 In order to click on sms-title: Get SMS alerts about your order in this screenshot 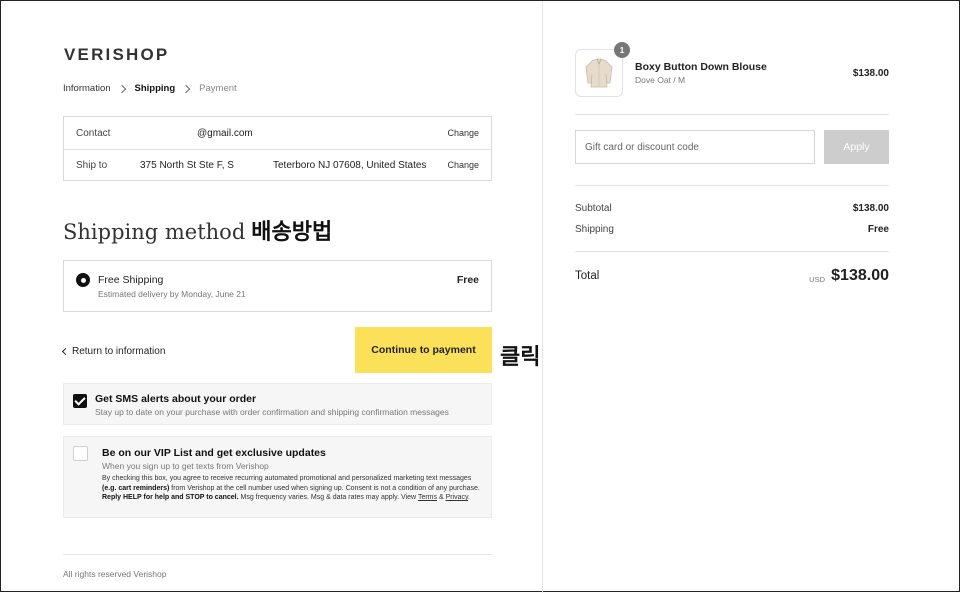, I will do `click(176, 399)`.